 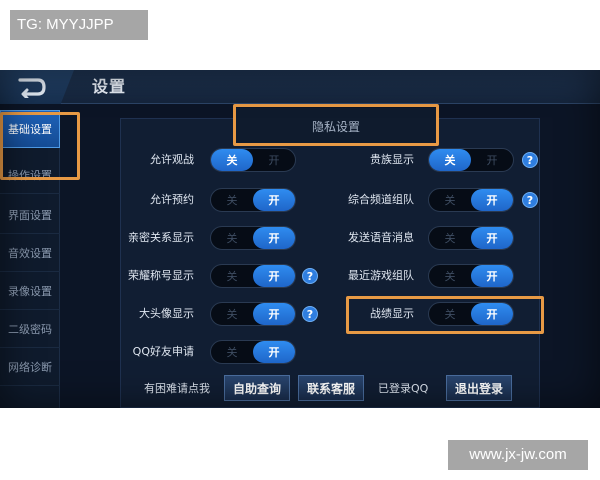 I want to click on toggle-recent-team: 关开, so click(x=471, y=276).